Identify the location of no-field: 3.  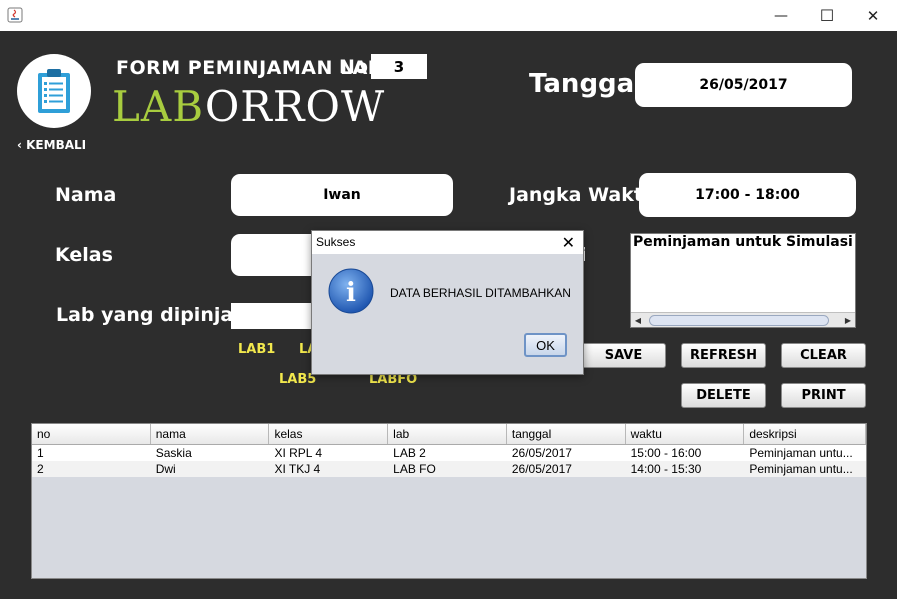
(399, 66).